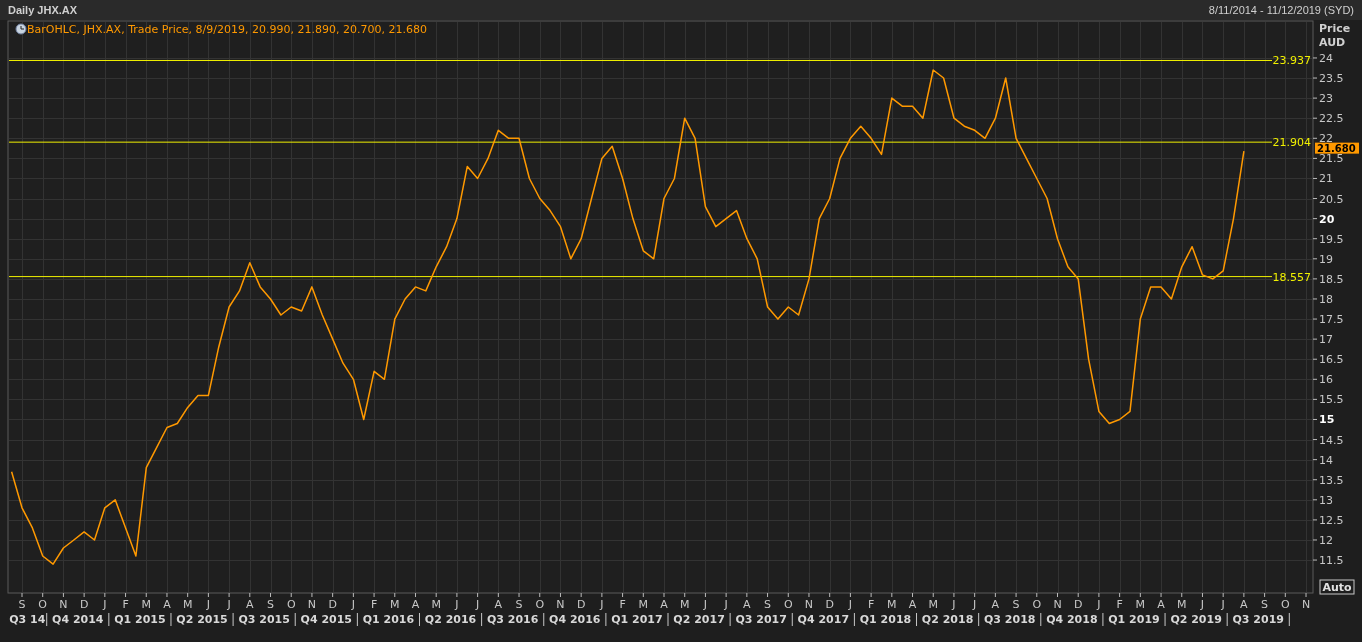 The height and width of the screenshot is (642, 1362). Describe the element at coordinates (1331, 360) in the screenshot. I see `y-axis-label: 16.5` at that location.